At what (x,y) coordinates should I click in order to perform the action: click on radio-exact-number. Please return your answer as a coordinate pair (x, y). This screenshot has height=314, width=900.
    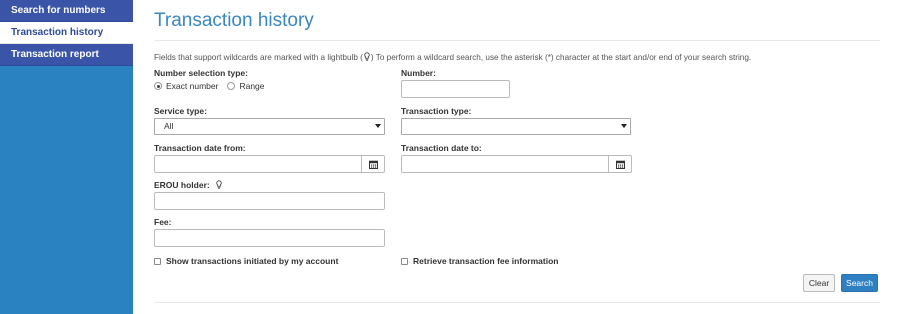
    Looking at the image, I should click on (158, 86).